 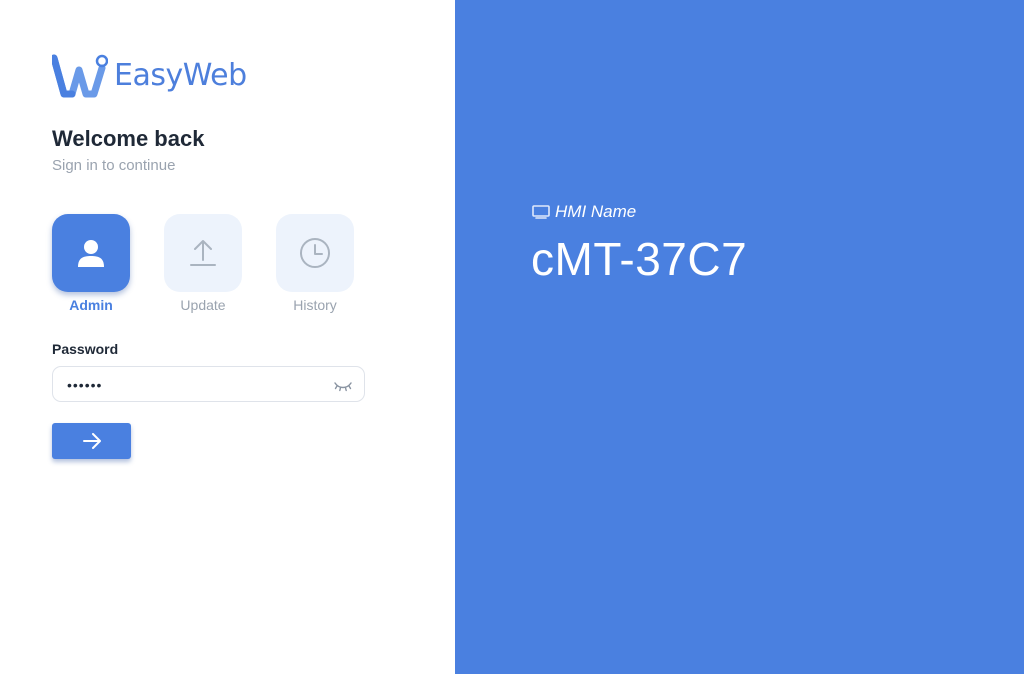 I want to click on hmi-label-row: HMI Name, so click(x=584, y=212).